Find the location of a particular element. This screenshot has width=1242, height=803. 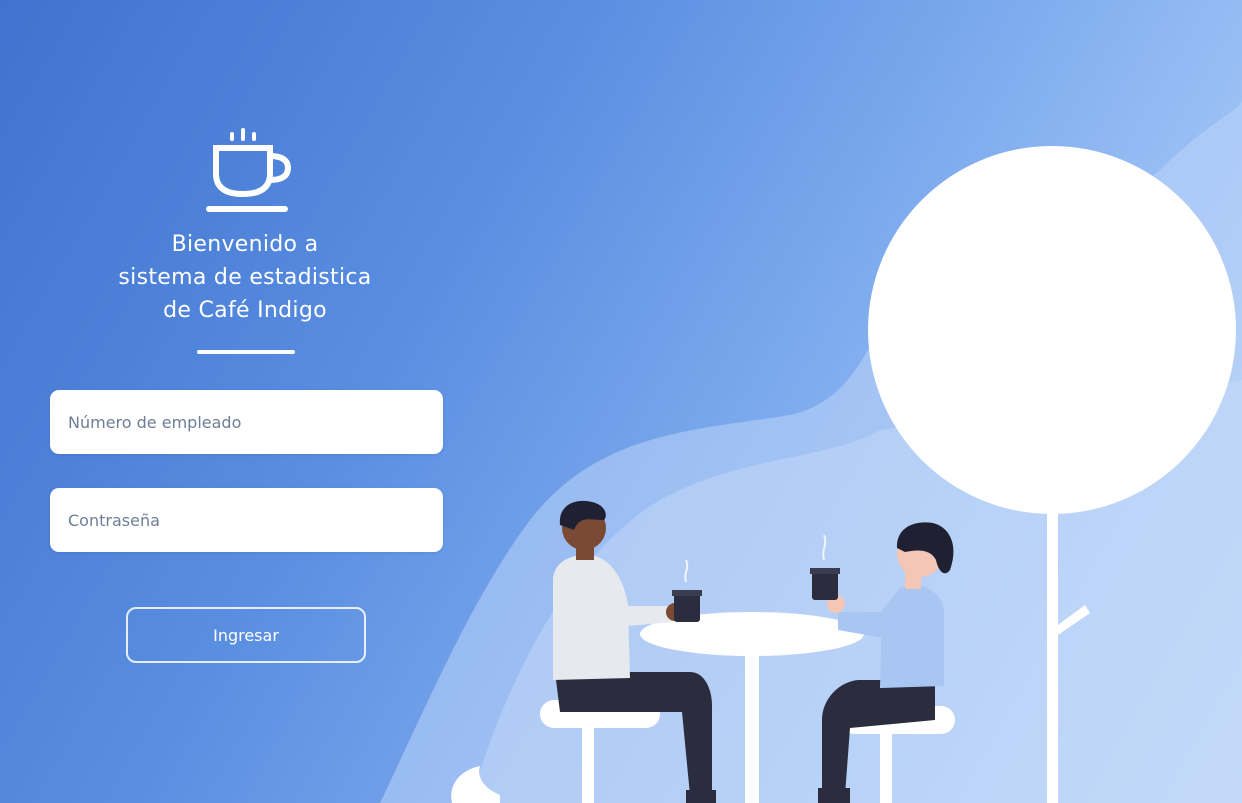

welcome-line-1: Bienvenido a is located at coordinates (245, 244).